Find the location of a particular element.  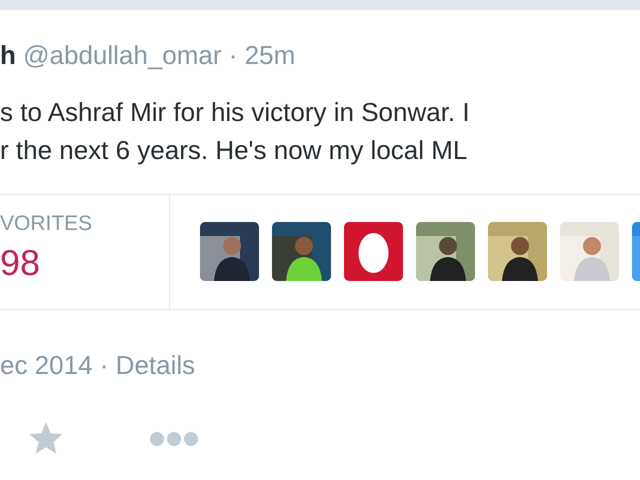

user-handle: @abdullah_omar is located at coordinates (122, 55).